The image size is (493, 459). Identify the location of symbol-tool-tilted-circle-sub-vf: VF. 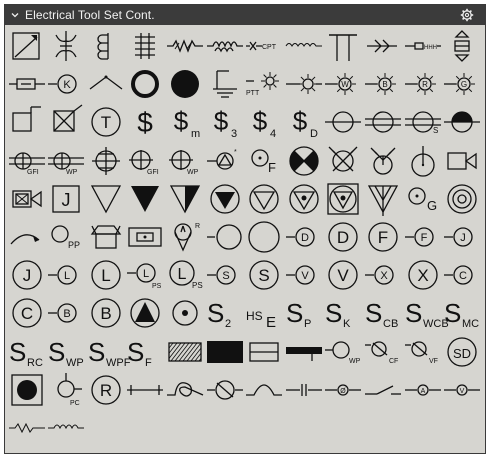
(422, 352).